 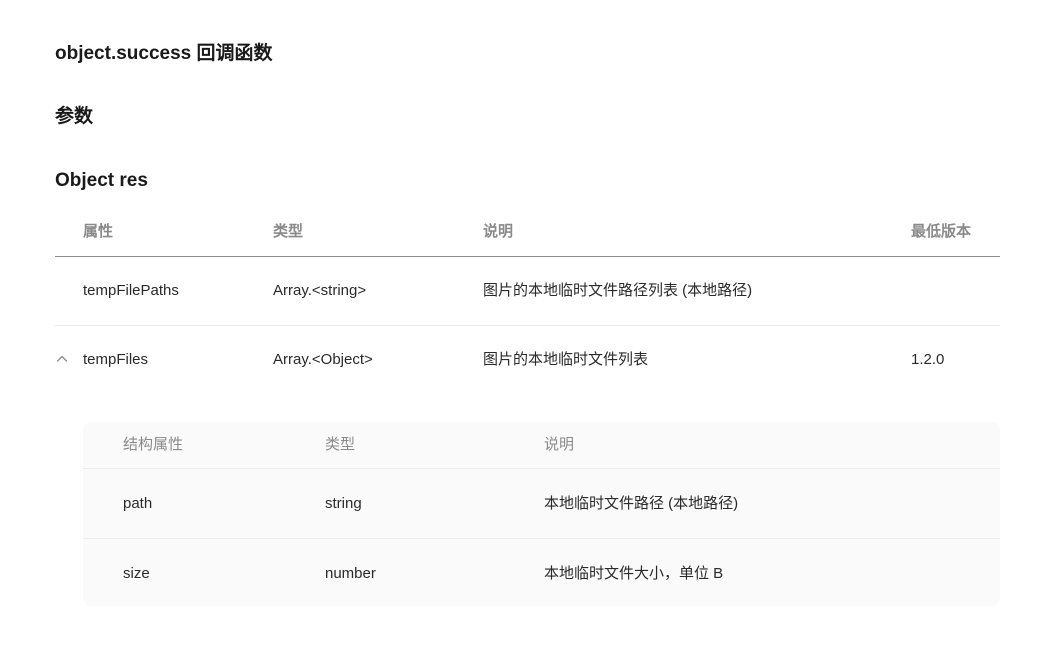 What do you see at coordinates (641, 503) in the screenshot?
I see `nested-property-description: 本地临时文件路径 (本地路径)` at bounding box center [641, 503].